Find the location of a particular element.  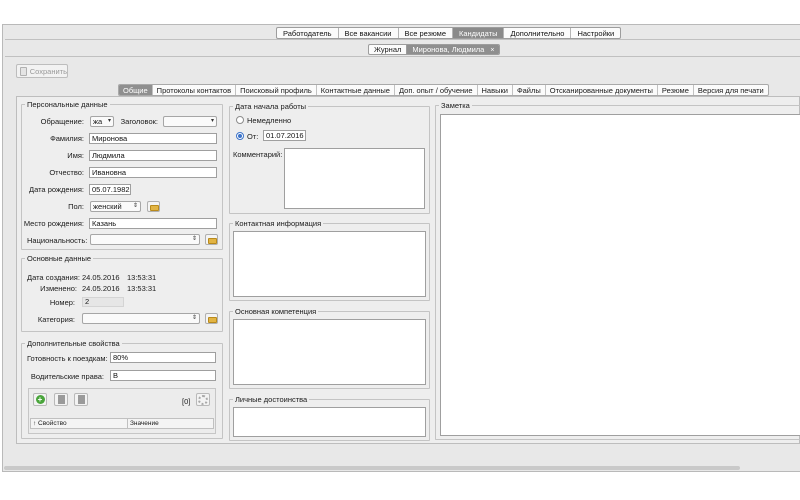

tab-contact-data: Контактные данные is located at coordinates (356, 90).